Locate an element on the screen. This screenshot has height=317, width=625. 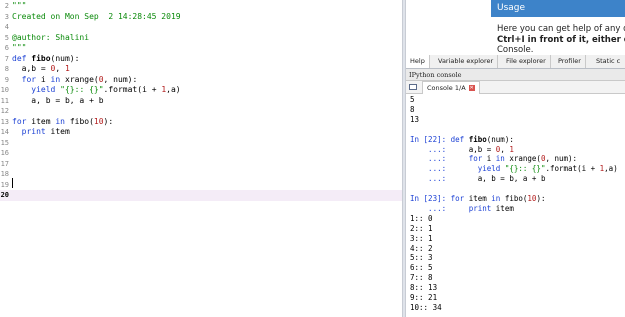
text-caret is located at coordinates (12, 183).